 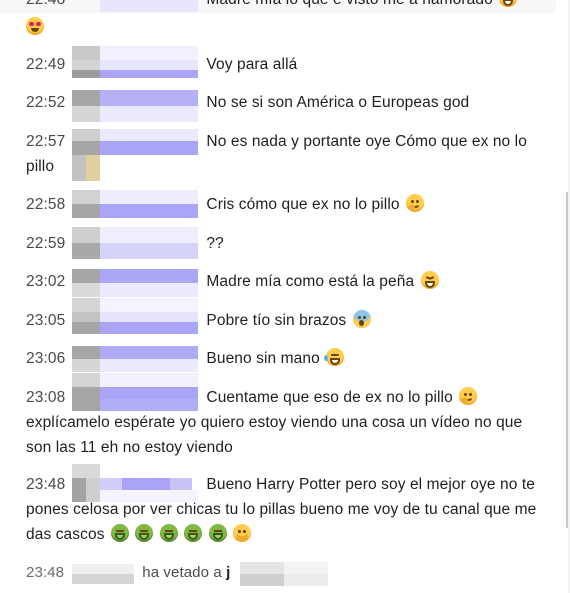 I want to click on chat-message: 23:02 Madre mía como está la peña, so click(x=278, y=283).